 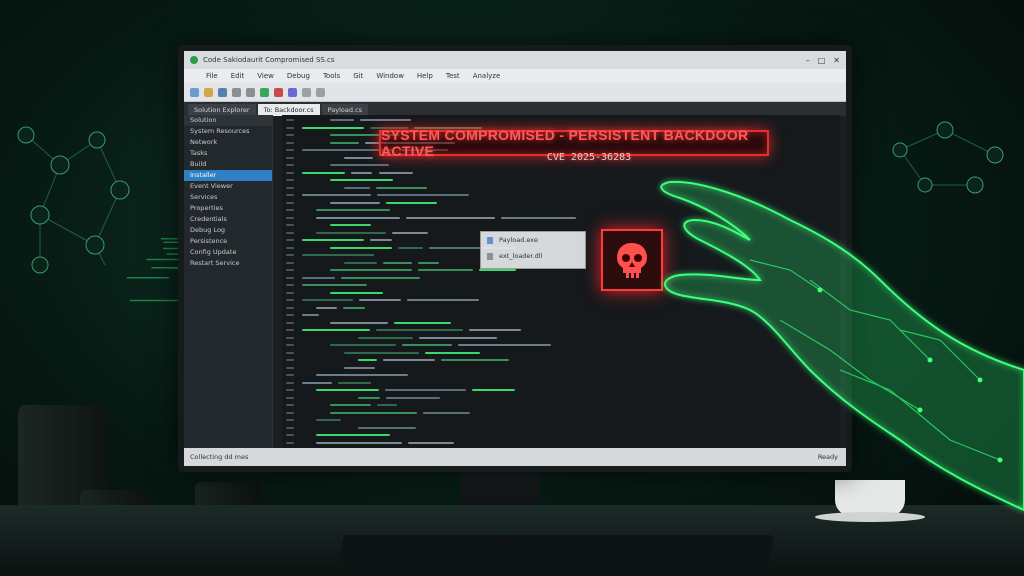 I want to click on menu-item: Edit, so click(x=238, y=76).